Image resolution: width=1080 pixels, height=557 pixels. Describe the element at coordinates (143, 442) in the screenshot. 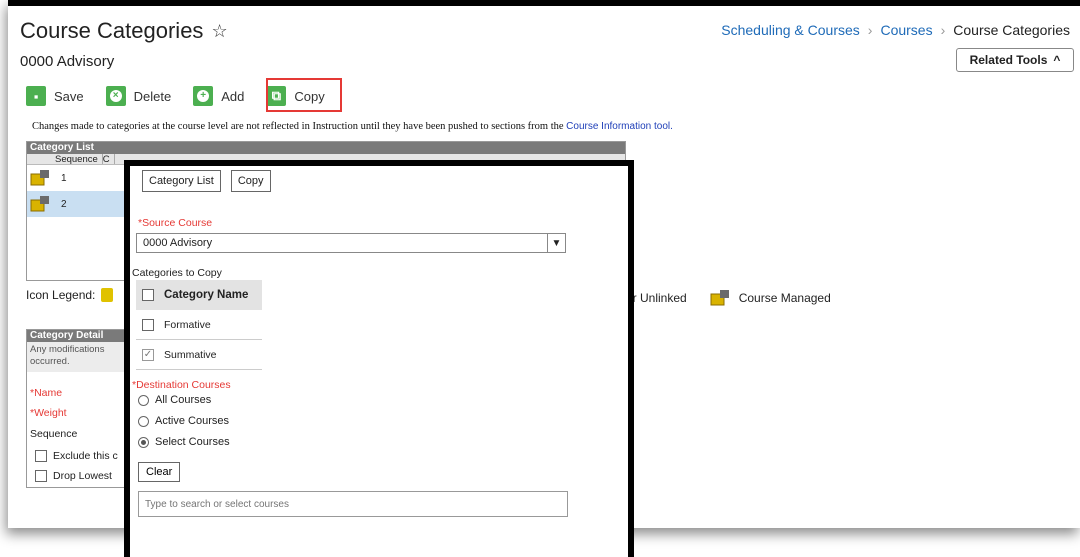

I see `select-courses-radio` at that location.